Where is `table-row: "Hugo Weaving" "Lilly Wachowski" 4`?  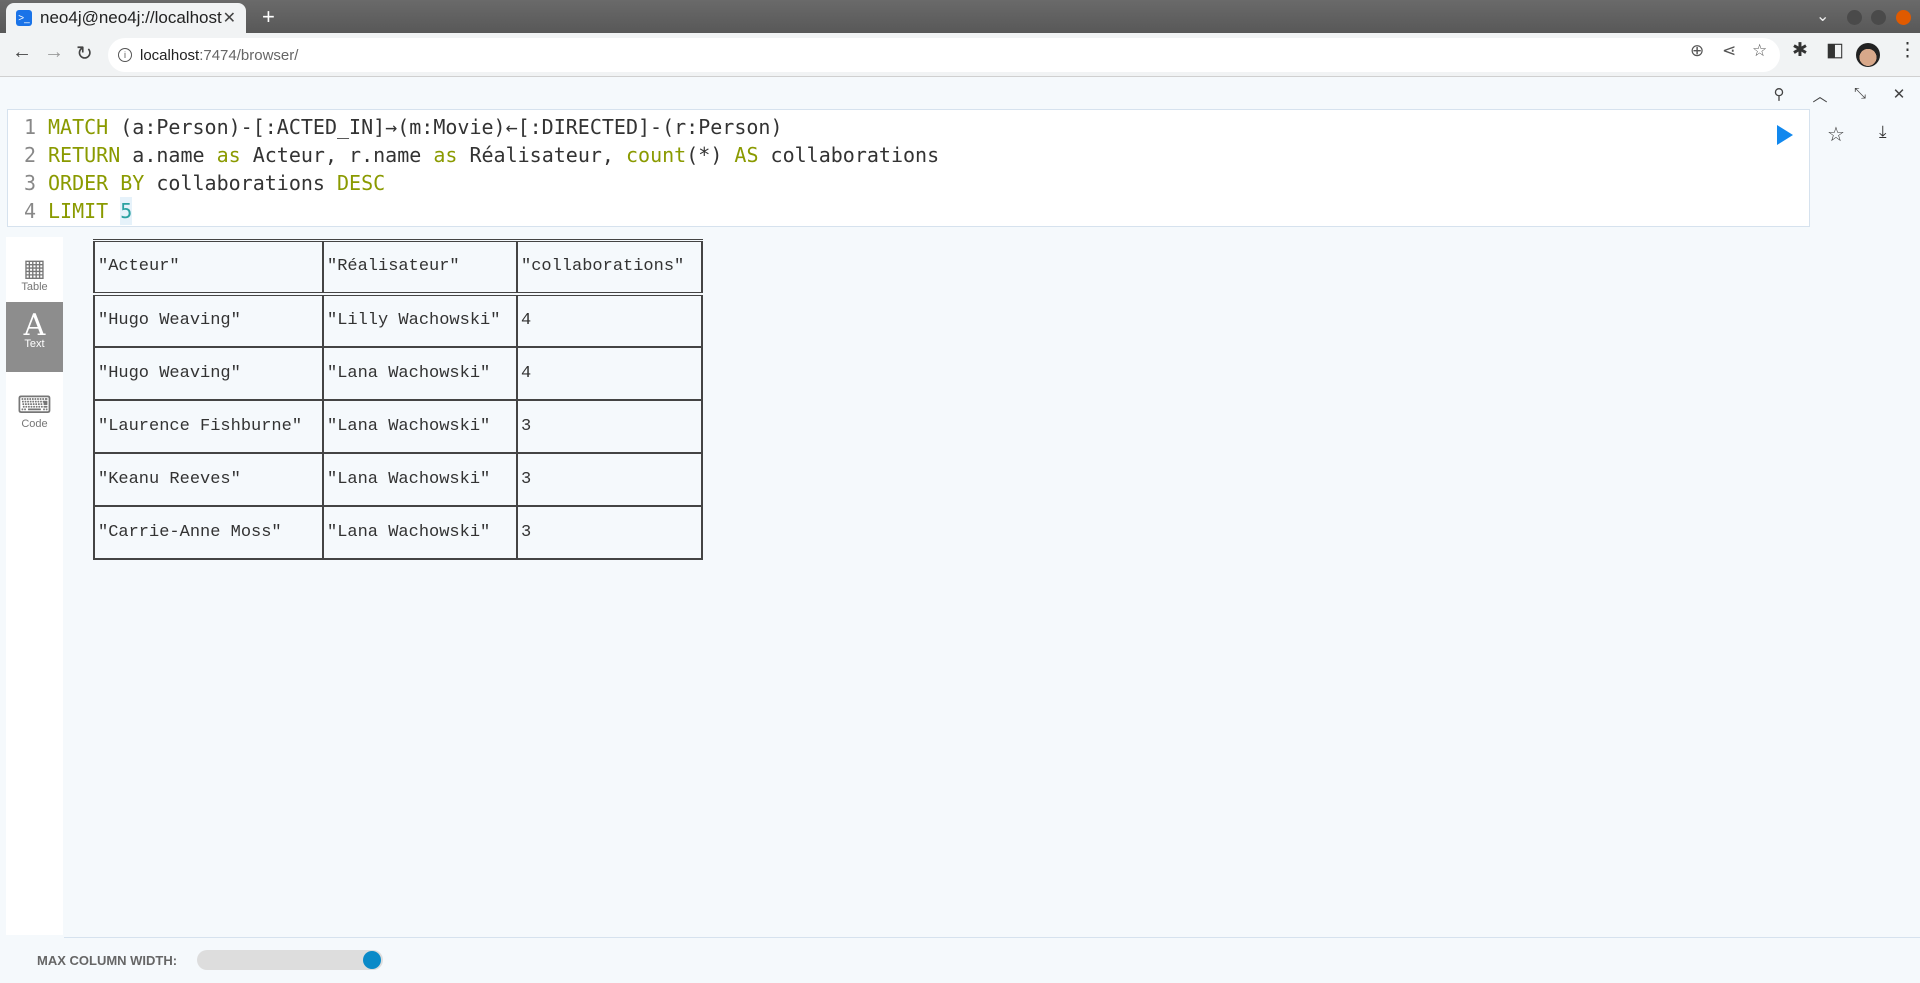
table-row: "Hugo Weaving" "Lilly Wachowski" 4 is located at coordinates (398, 320).